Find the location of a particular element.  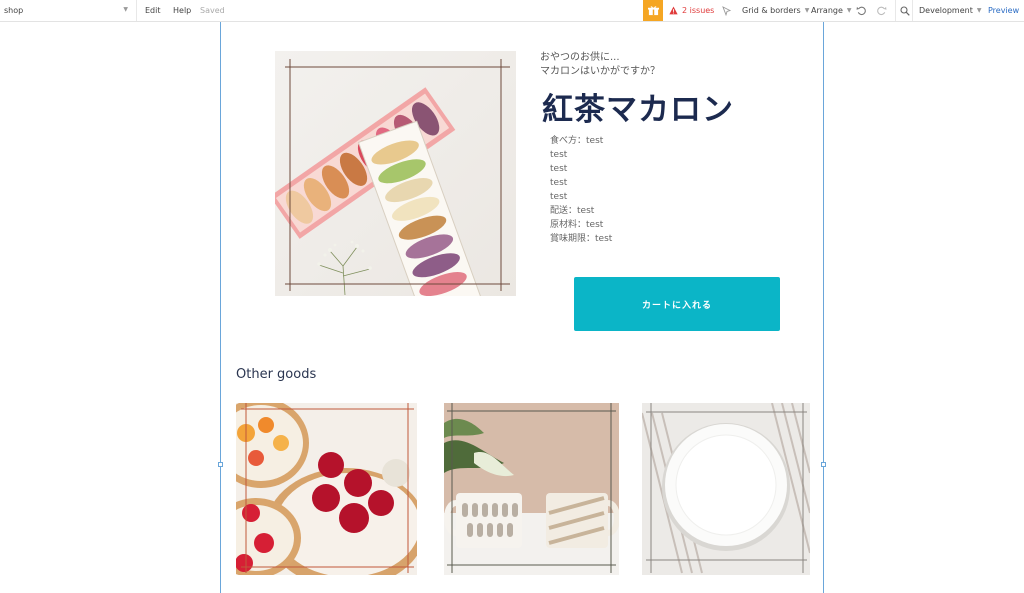

redo-icon is located at coordinates (882, 11).